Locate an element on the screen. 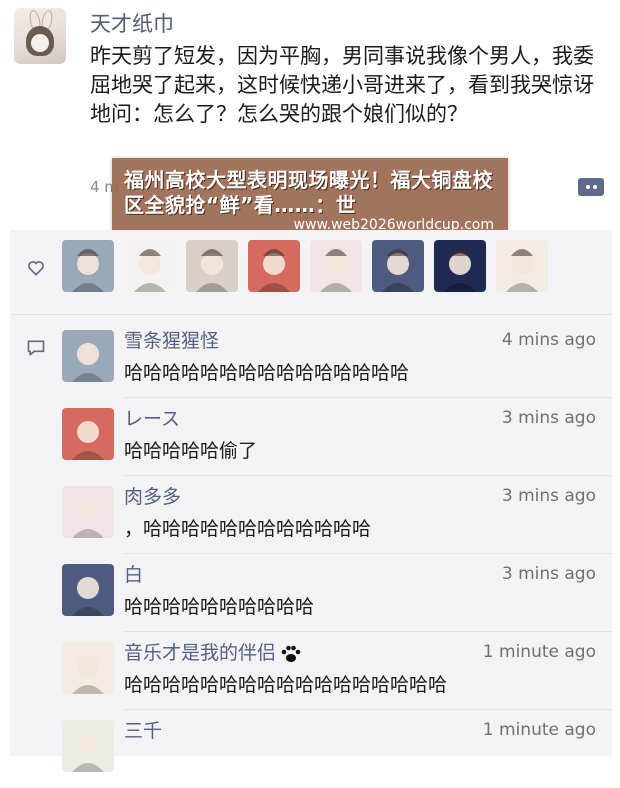 Image resolution: width=620 pixels, height=788 pixels. comment-text: 哈哈哈哈哈偷了 is located at coordinates (191, 451).